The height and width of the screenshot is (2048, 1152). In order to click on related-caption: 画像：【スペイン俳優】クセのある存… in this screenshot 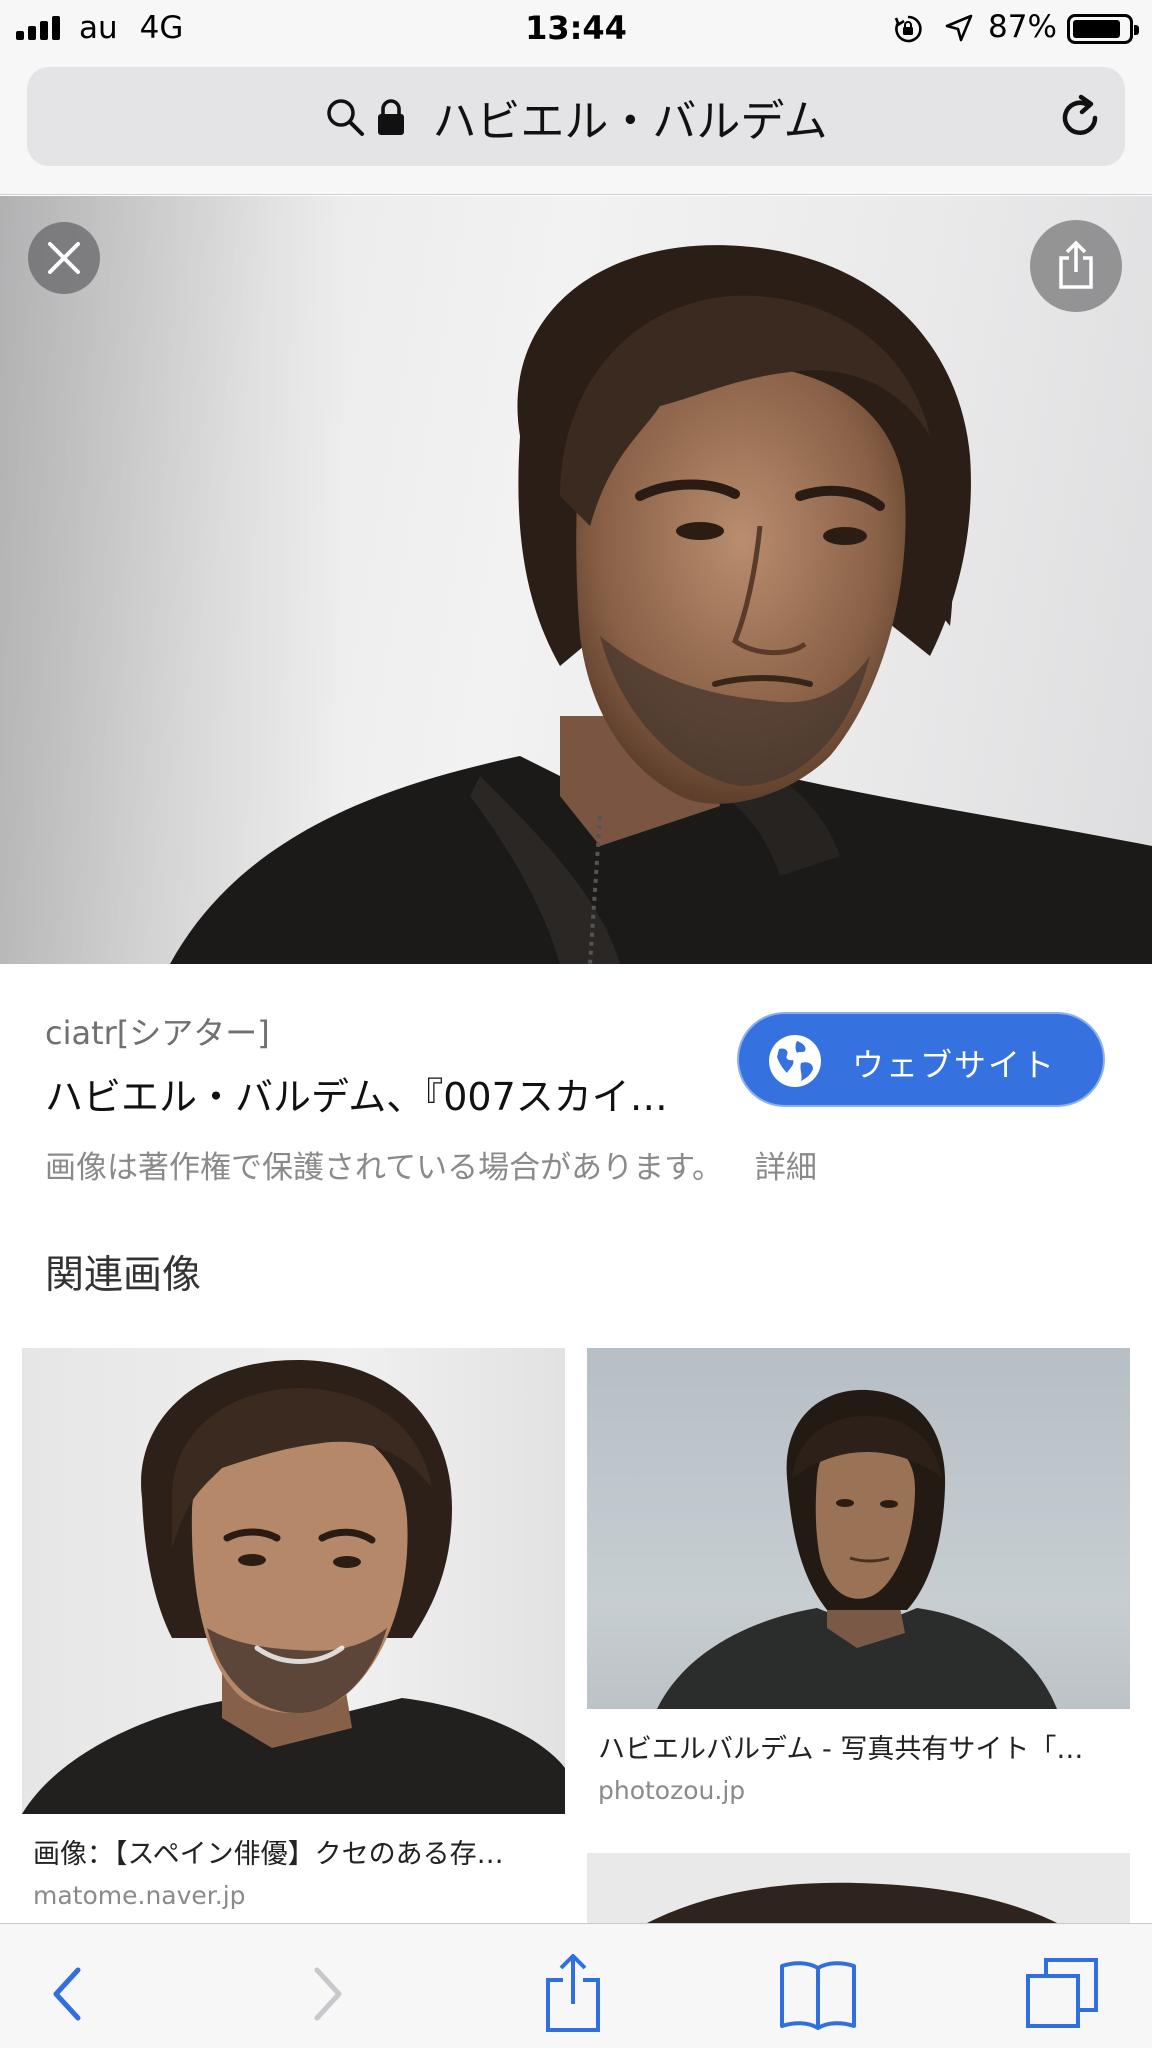, I will do `click(268, 1854)`.